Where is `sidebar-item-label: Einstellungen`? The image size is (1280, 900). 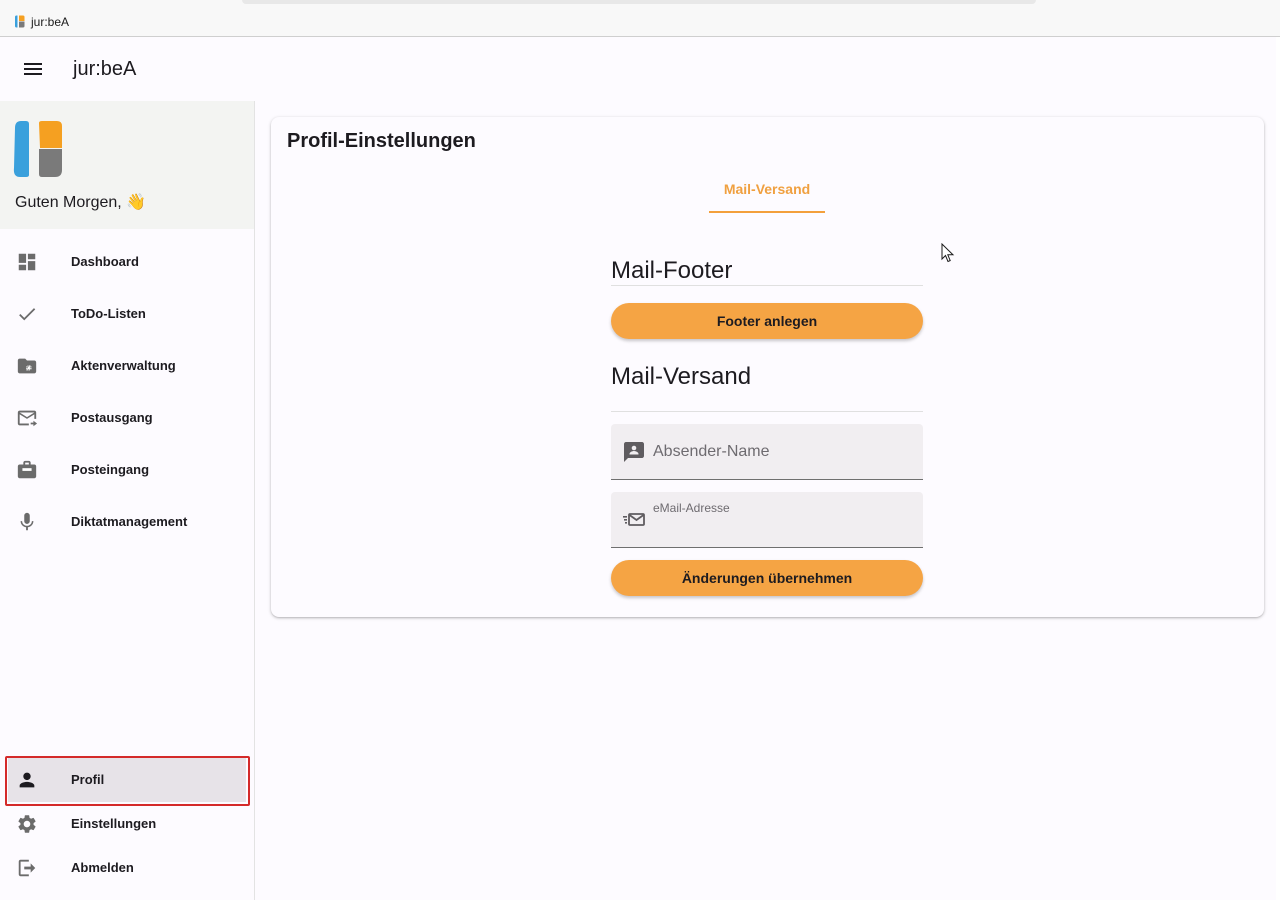 sidebar-item-label: Einstellungen is located at coordinates (114, 823).